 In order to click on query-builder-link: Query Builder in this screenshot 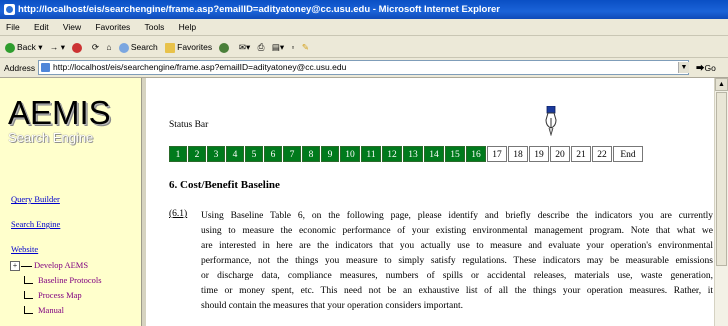, I will do `click(35, 199)`.